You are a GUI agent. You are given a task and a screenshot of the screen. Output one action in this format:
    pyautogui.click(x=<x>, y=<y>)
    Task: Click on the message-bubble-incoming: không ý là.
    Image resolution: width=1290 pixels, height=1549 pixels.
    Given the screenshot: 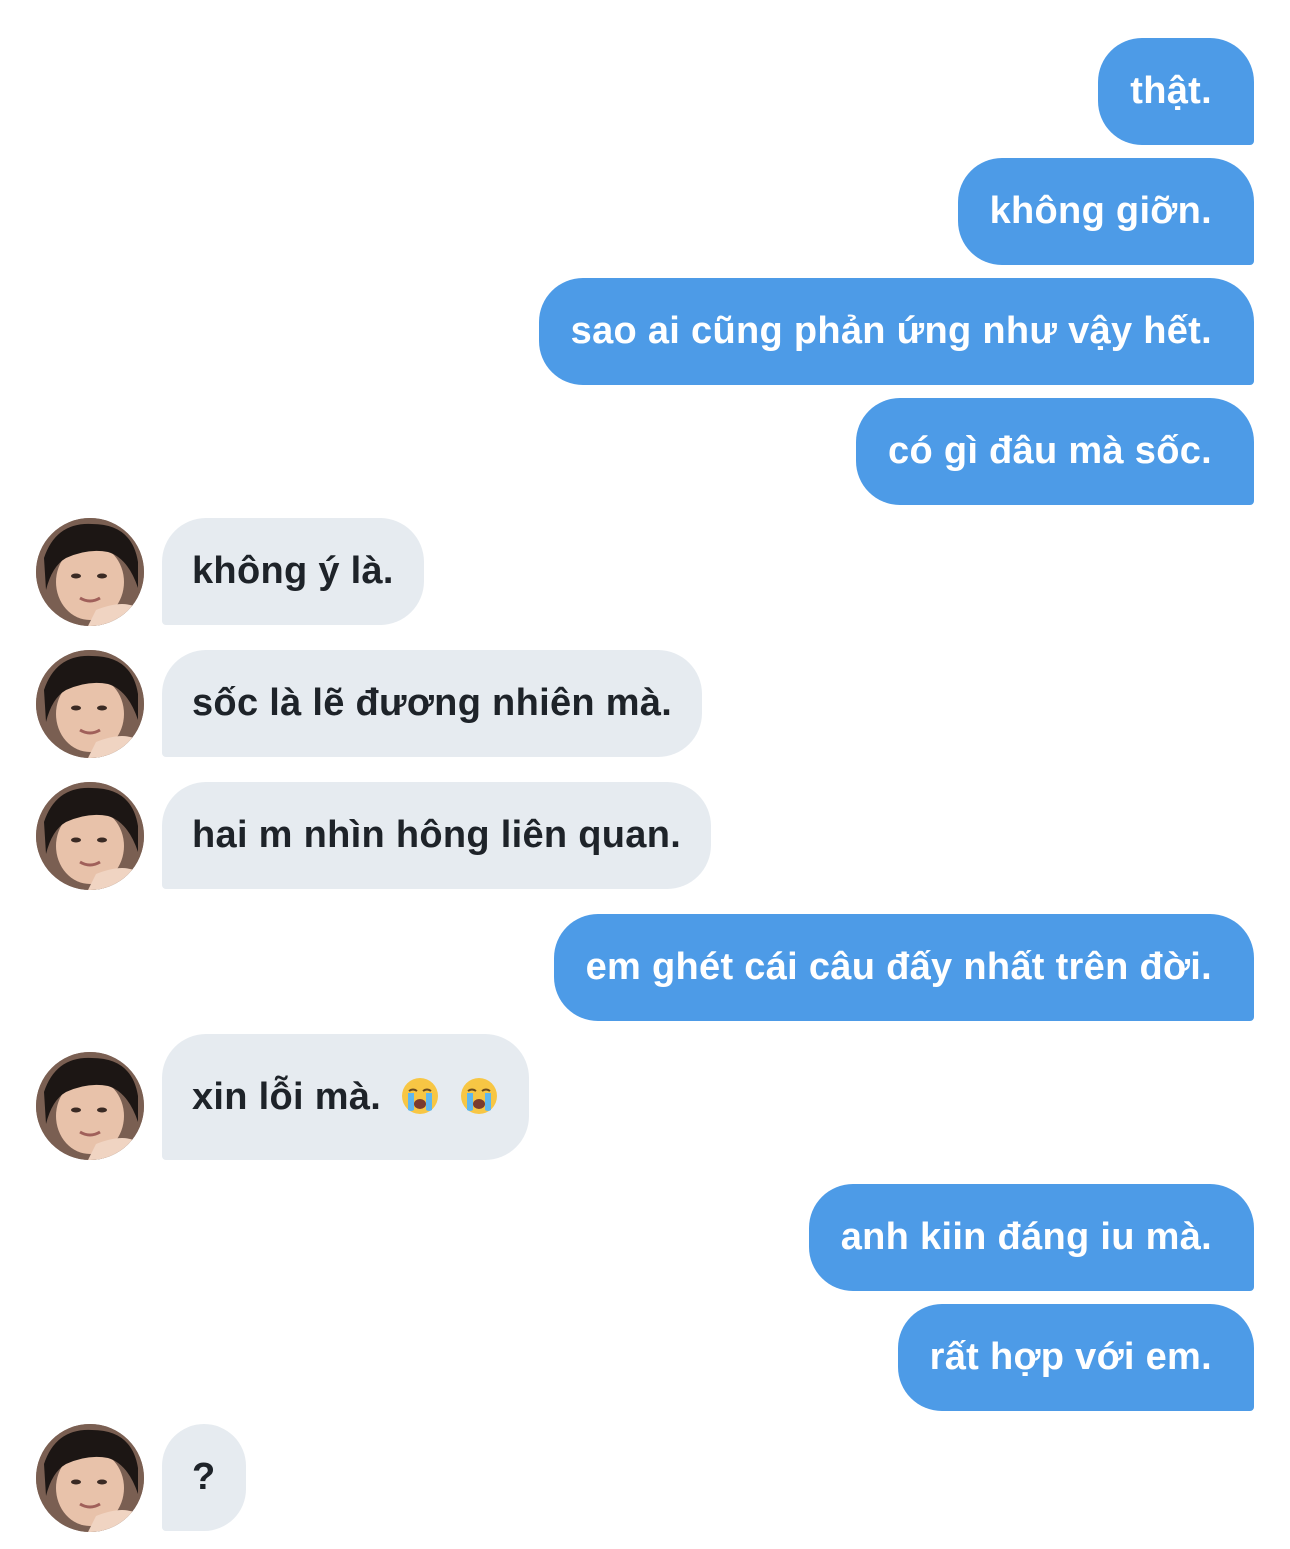 What is the action you would take?
    pyautogui.click(x=293, y=571)
    